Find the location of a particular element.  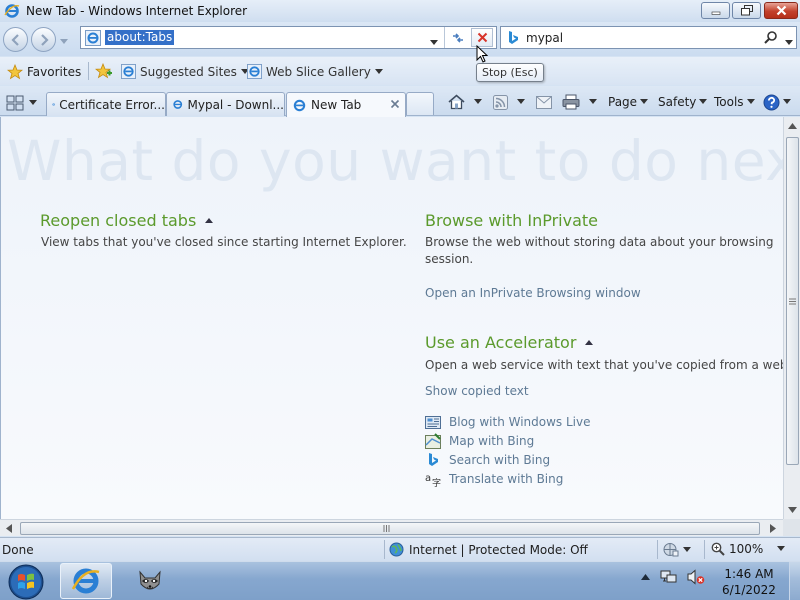

show-desktop-button is located at coordinates (794, 581).